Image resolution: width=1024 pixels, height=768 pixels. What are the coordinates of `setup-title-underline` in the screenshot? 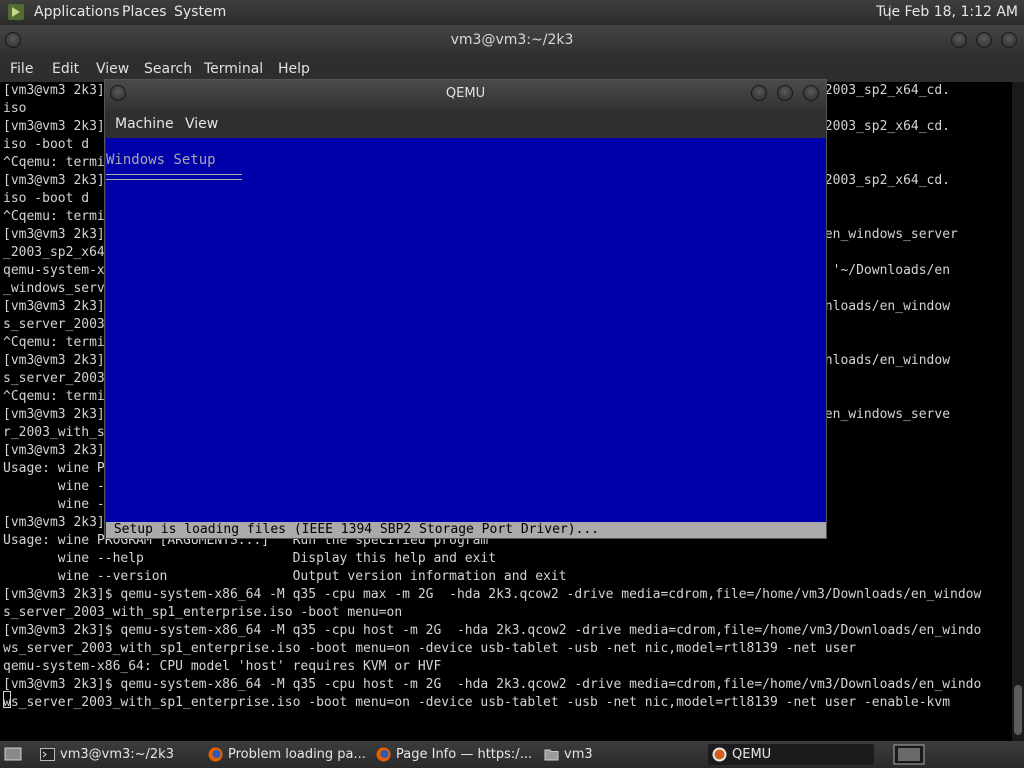 It's located at (174, 177).